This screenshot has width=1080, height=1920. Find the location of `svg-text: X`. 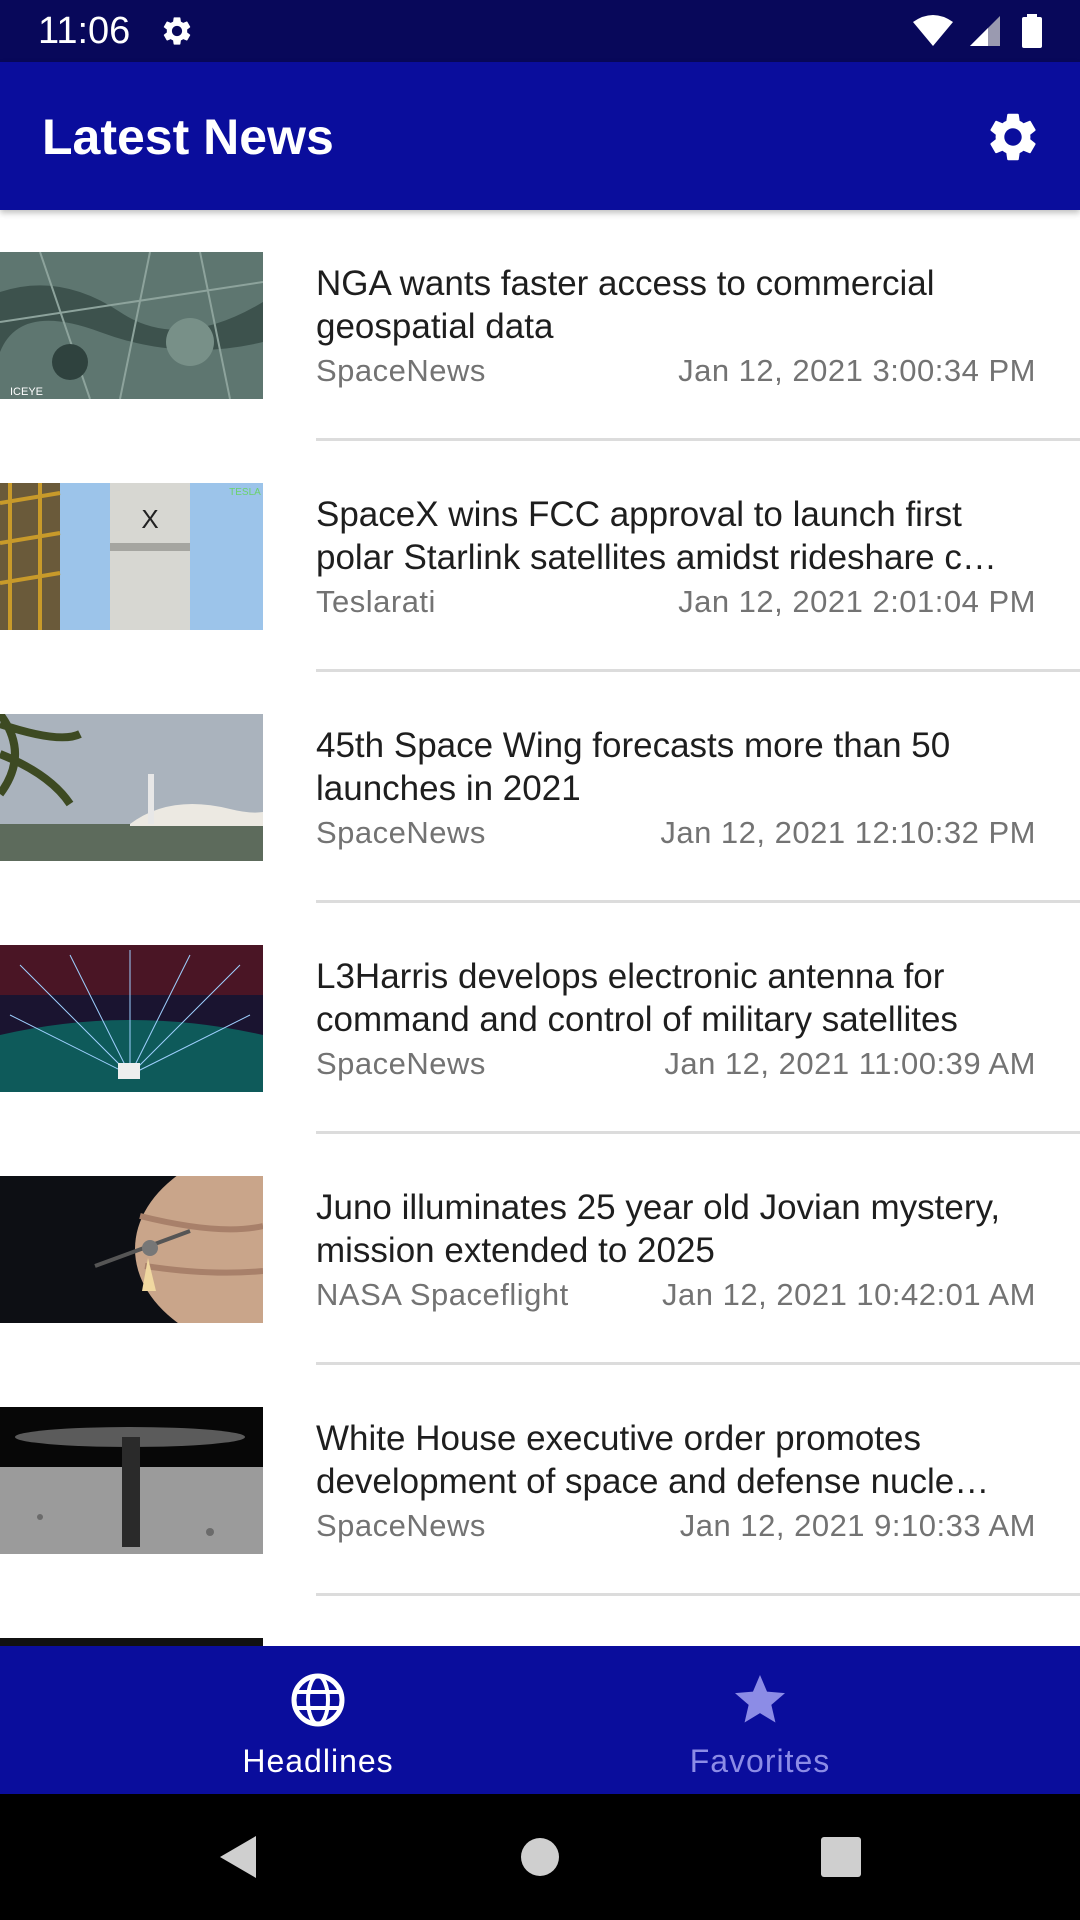

svg-text: X is located at coordinates (149, 519).